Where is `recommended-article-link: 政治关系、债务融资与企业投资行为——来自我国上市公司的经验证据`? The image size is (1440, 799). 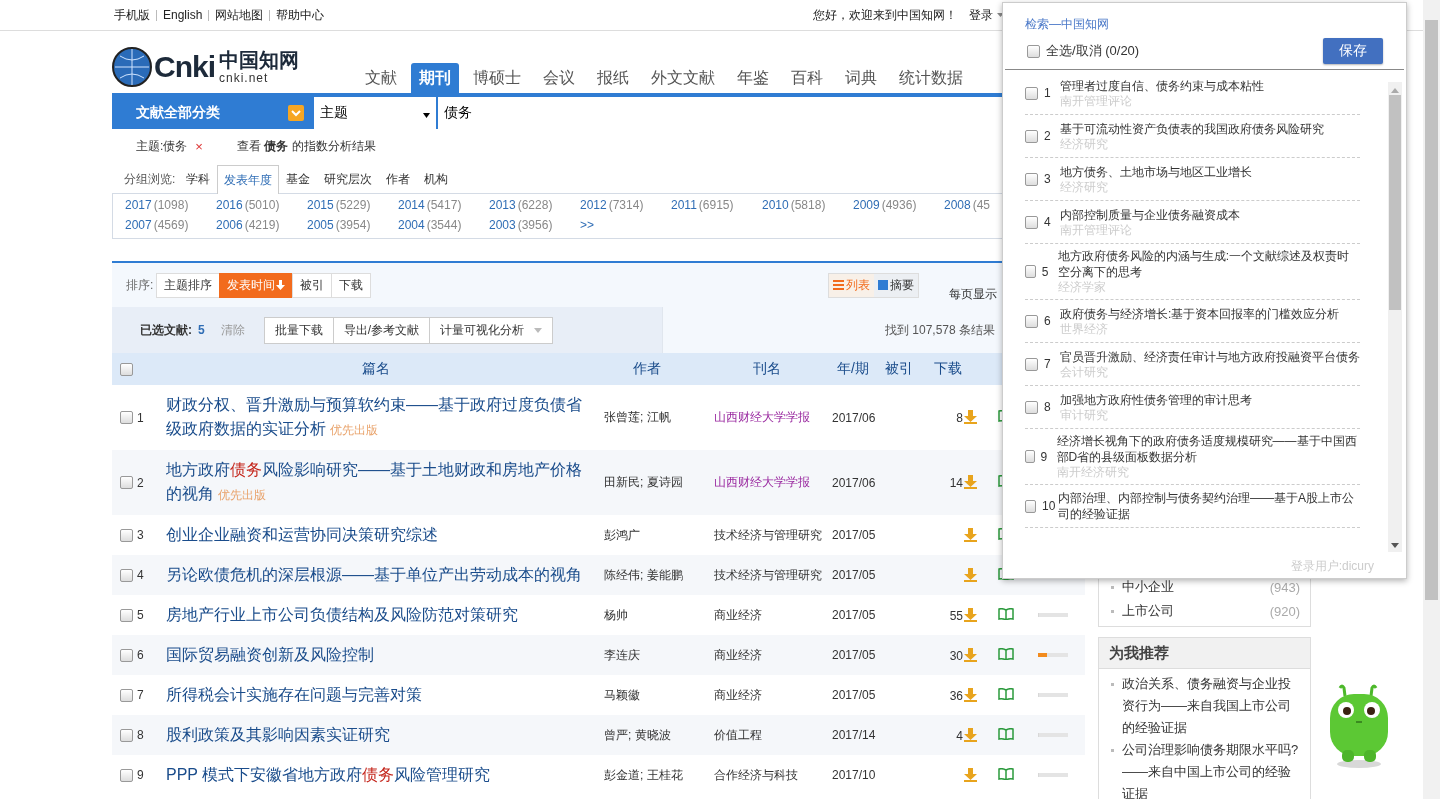 recommended-article-link: 政治关系、债务融资与企业投资行为——来自我国上市公司的经验证据 is located at coordinates (1211, 706).